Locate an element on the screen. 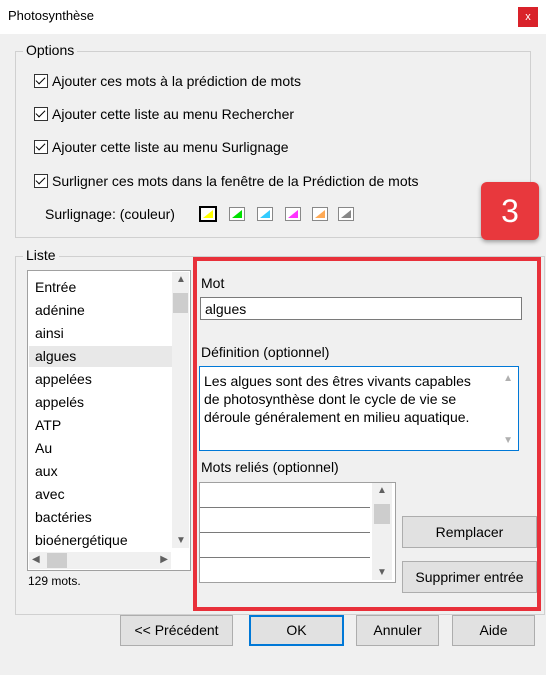  color-swatch-gray is located at coordinates (346, 214).